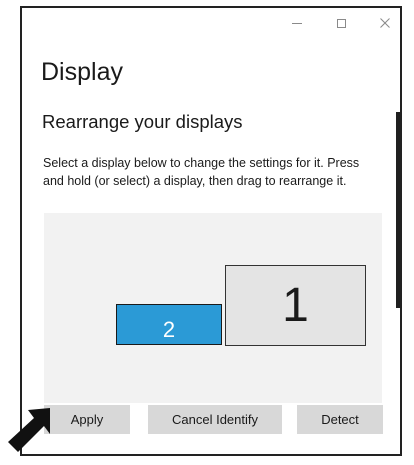 The image size is (414, 465). Describe the element at coordinates (29, 430) in the screenshot. I see `mouse-pointer-icon` at that location.